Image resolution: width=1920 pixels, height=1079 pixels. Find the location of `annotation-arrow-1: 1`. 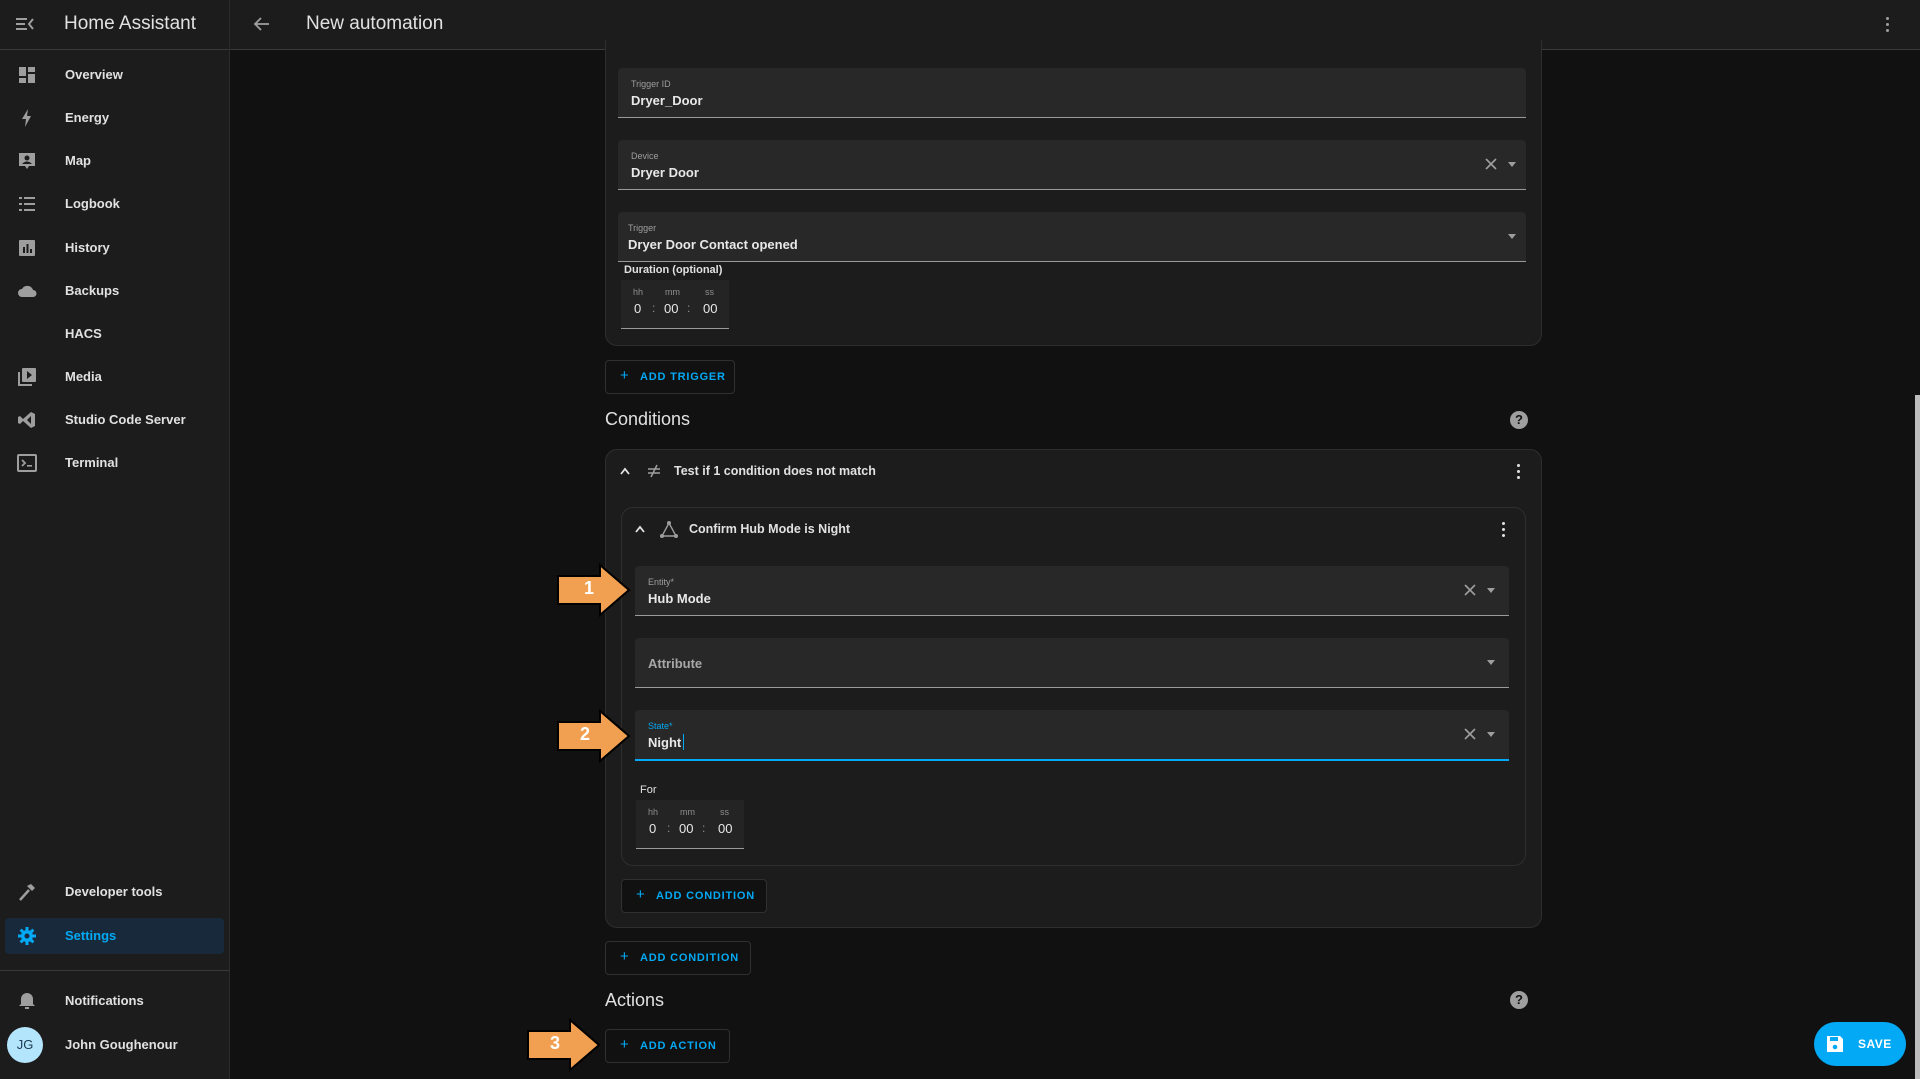

annotation-arrow-1: 1 is located at coordinates (594, 590).